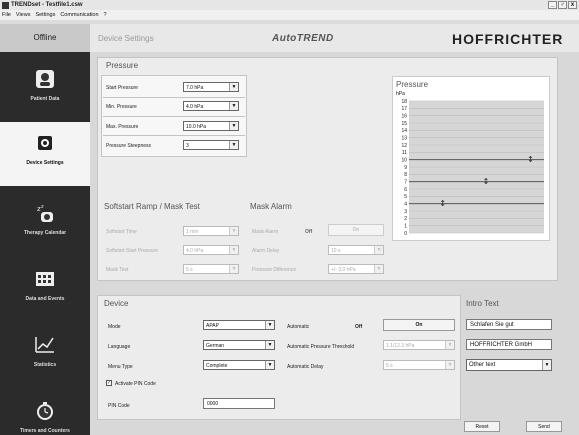 The height and width of the screenshot is (435, 579). I want to click on pin-code-input: 0000, so click(239, 403).